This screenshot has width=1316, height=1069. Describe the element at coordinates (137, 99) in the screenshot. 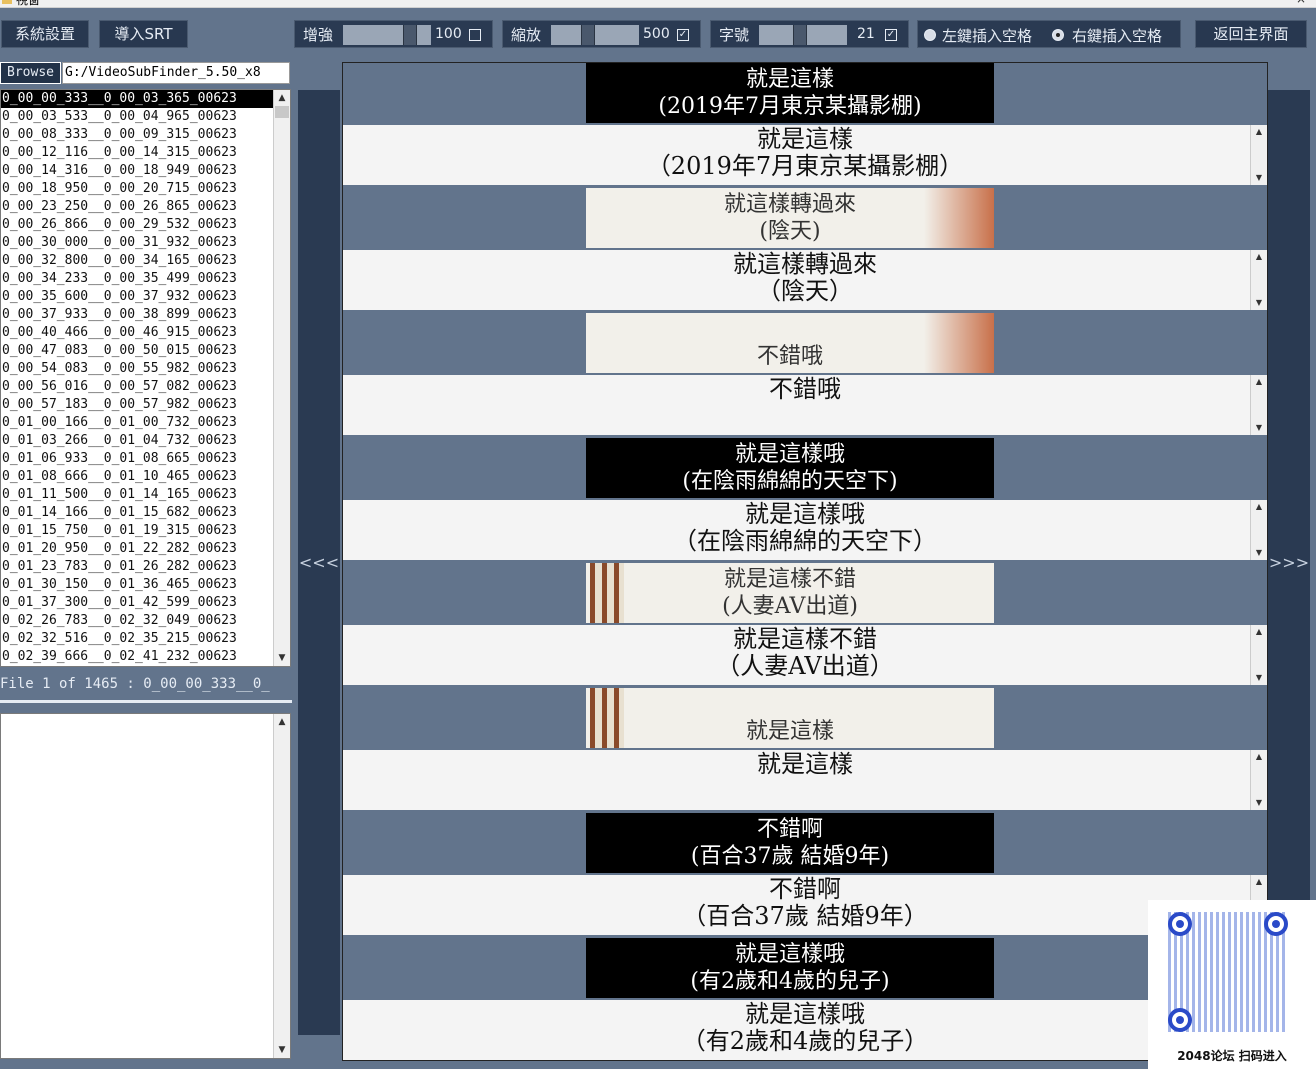

I see `file-list-item: 0_00_00_333__0_00_03_365_00623` at that location.